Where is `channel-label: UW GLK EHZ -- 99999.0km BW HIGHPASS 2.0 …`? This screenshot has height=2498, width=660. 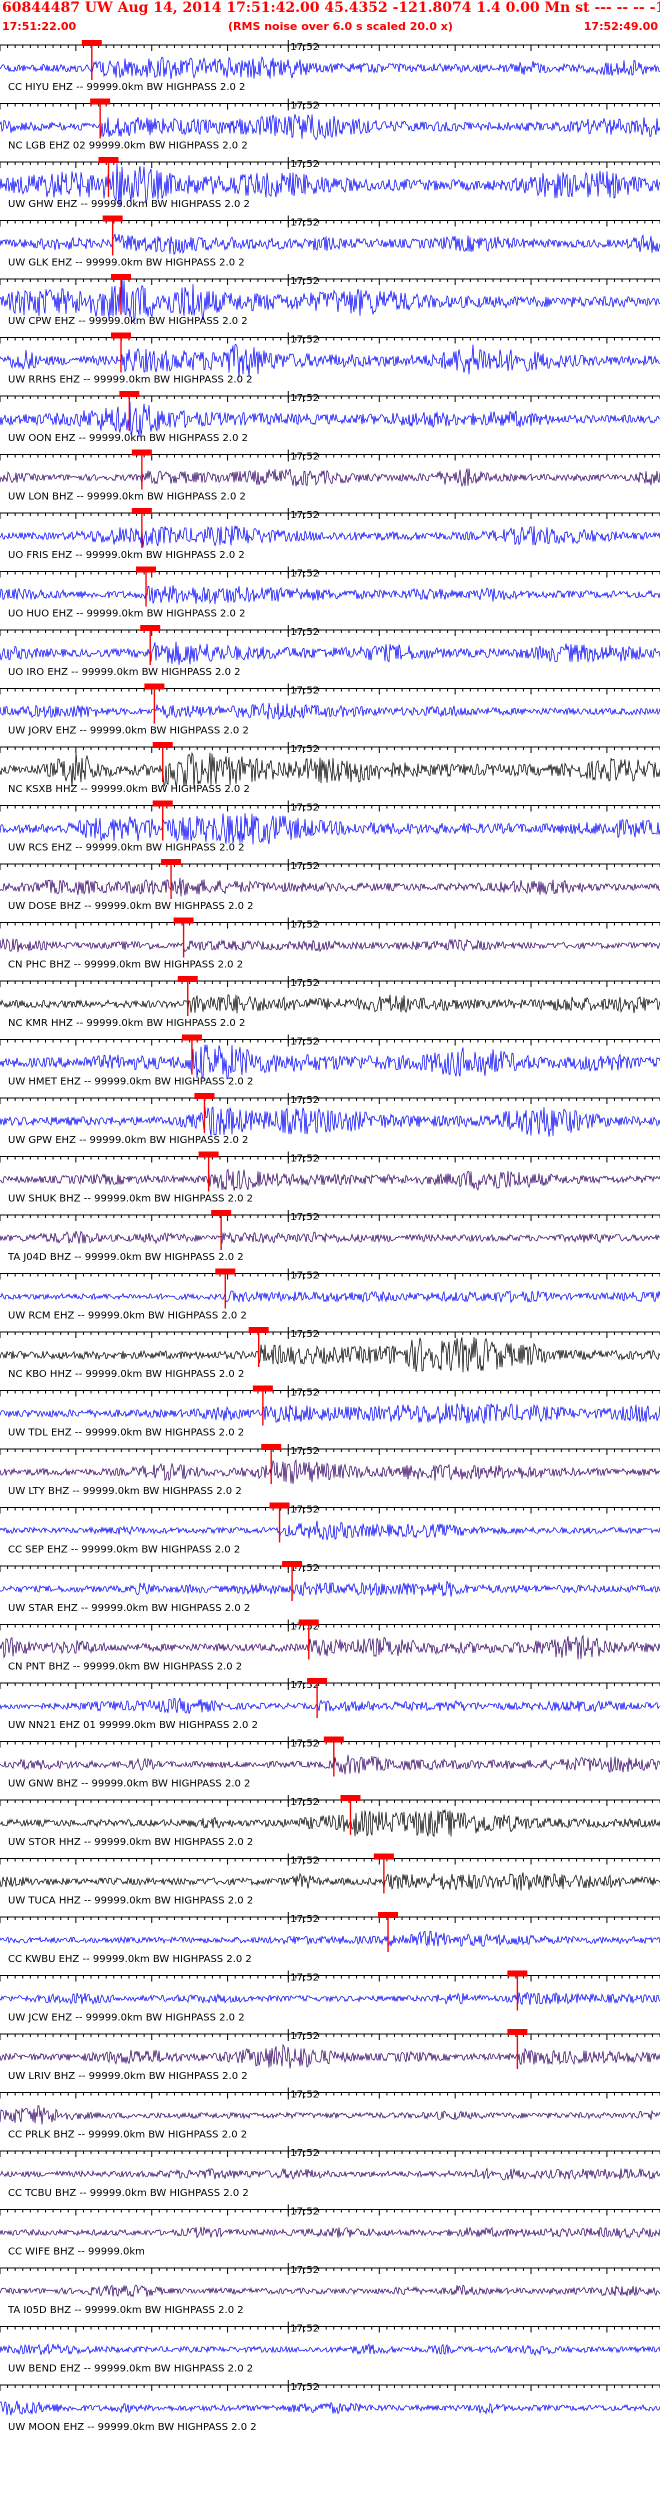 channel-label: UW GLK EHZ -- 99999.0km BW HIGHPASS 2.0 … is located at coordinates (126, 263).